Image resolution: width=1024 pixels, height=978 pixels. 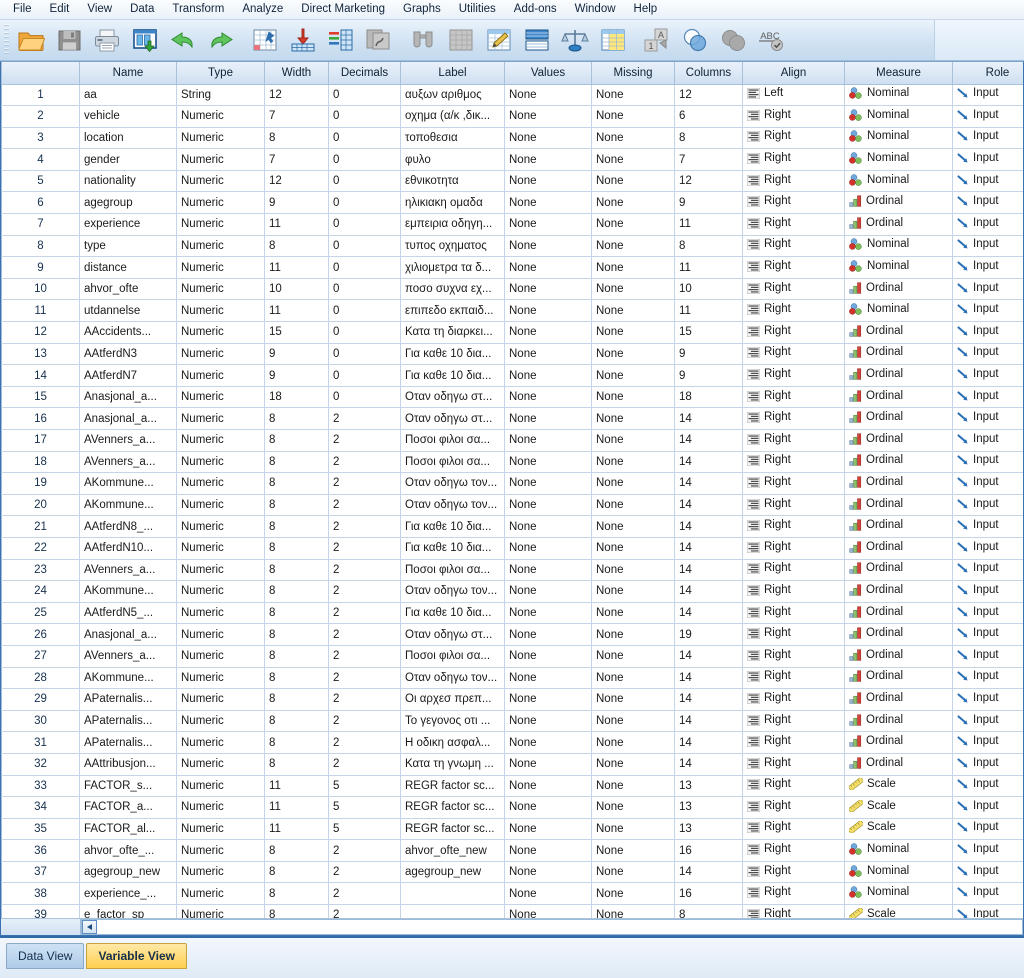 I want to click on cell-variable-name: distance, so click(x=128, y=267).